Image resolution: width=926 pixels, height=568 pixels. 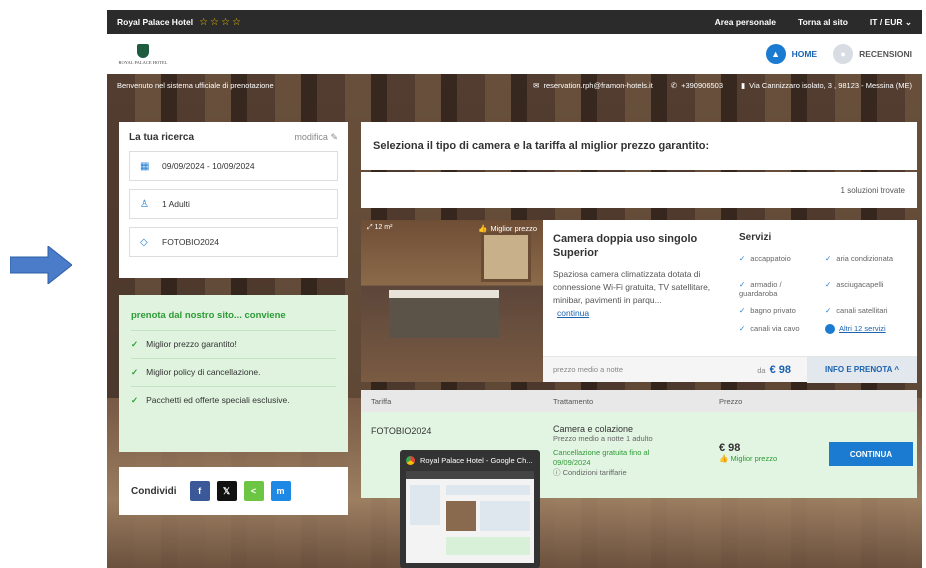 What do you see at coordinates (843, 54) in the screenshot?
I see `reviews-icon: ●` at bounding box center [843, 54].